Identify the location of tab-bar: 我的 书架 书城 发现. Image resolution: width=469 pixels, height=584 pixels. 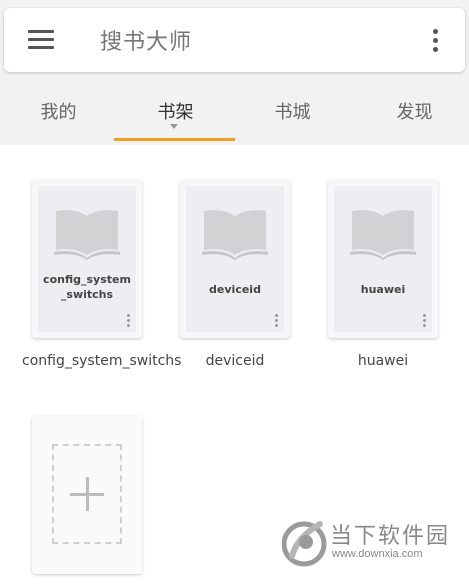
(234, 114).